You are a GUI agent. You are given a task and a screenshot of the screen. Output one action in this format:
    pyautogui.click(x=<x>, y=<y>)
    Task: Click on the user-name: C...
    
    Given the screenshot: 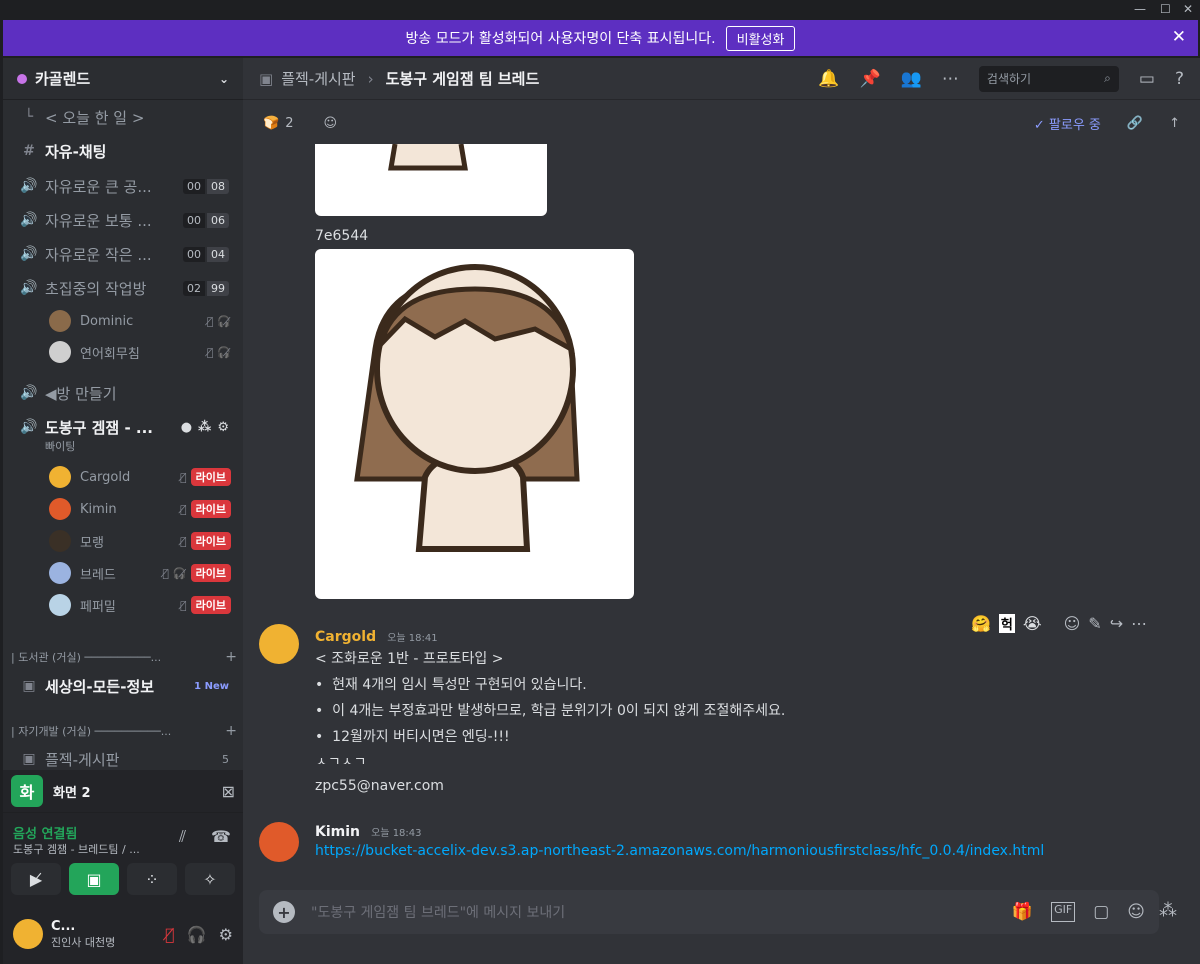 What is the action you would take?
    pyautogui.click(x=63, y=926)
    